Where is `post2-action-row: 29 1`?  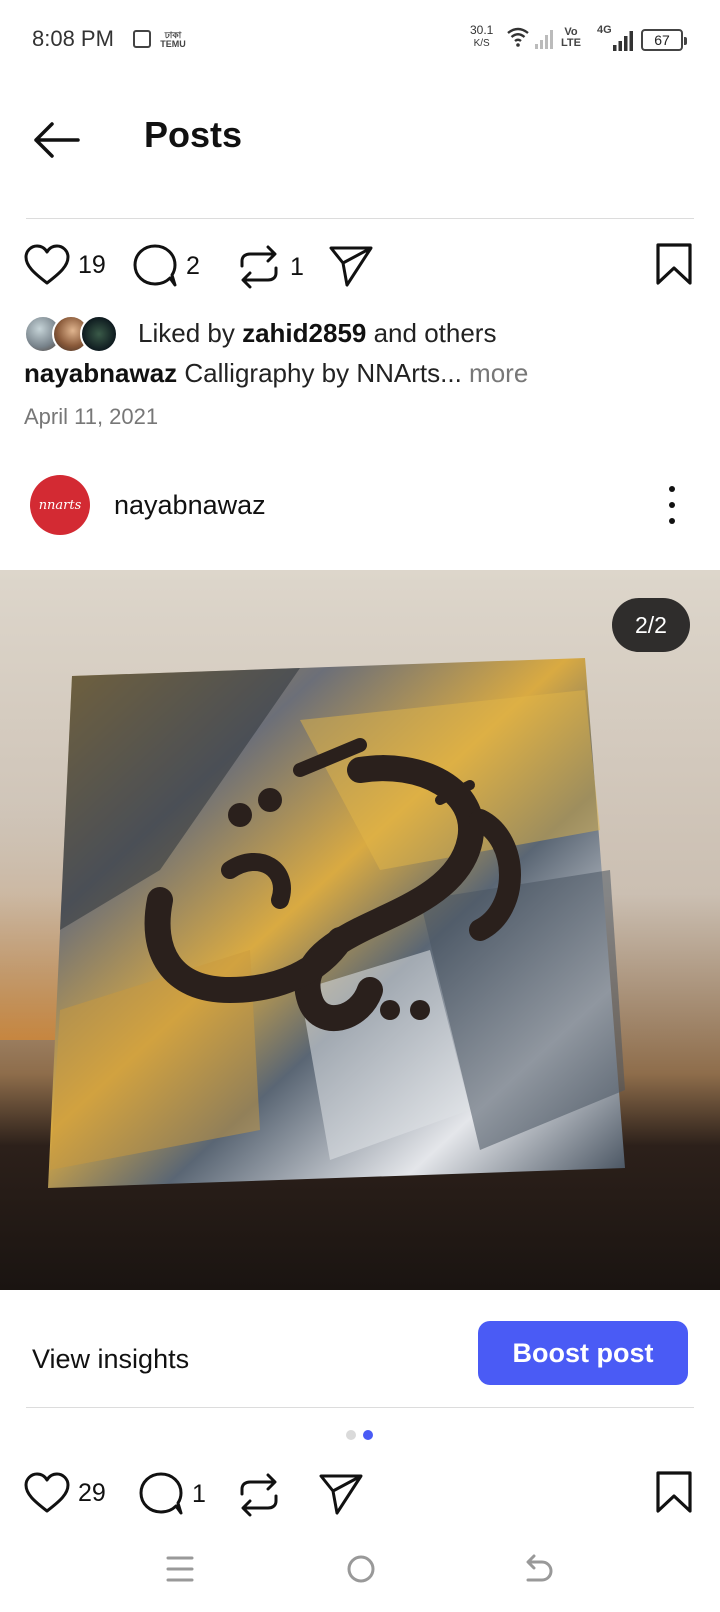 post2-action-row: 29 1 is located at coordinates (360, 1496).